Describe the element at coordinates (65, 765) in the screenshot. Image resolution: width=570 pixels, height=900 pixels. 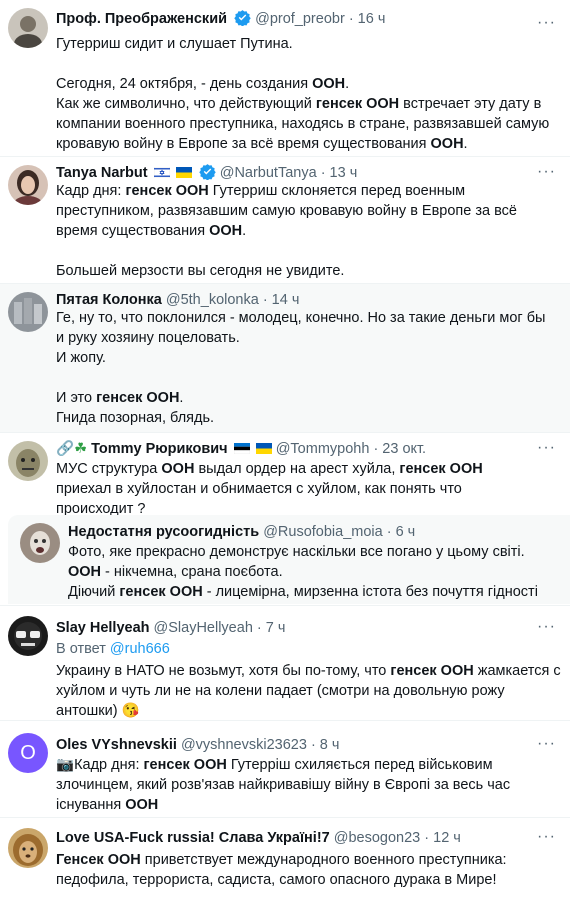
I see `camera-emoji-icon: 📷` at that location.